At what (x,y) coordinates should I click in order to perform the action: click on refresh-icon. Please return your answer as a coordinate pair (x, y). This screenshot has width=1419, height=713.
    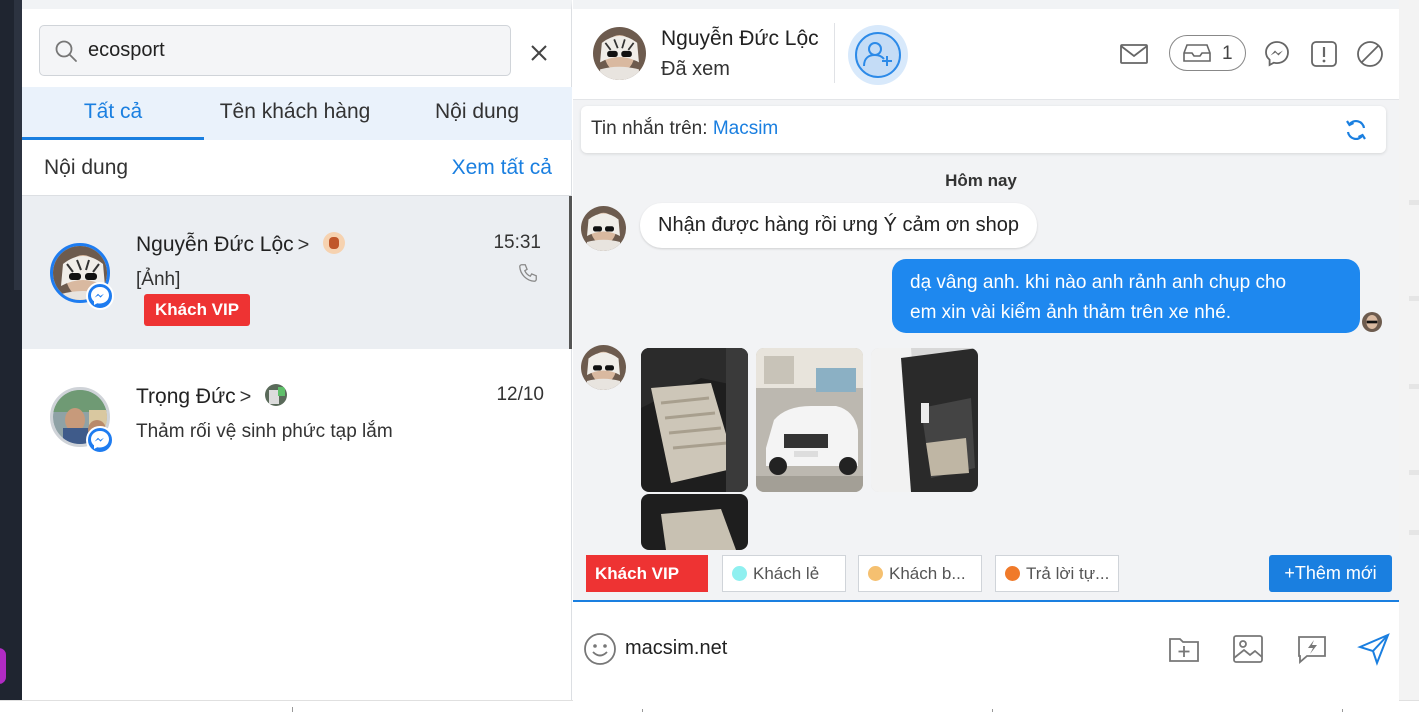
    Looking at the image, I should click on (1356, 130).